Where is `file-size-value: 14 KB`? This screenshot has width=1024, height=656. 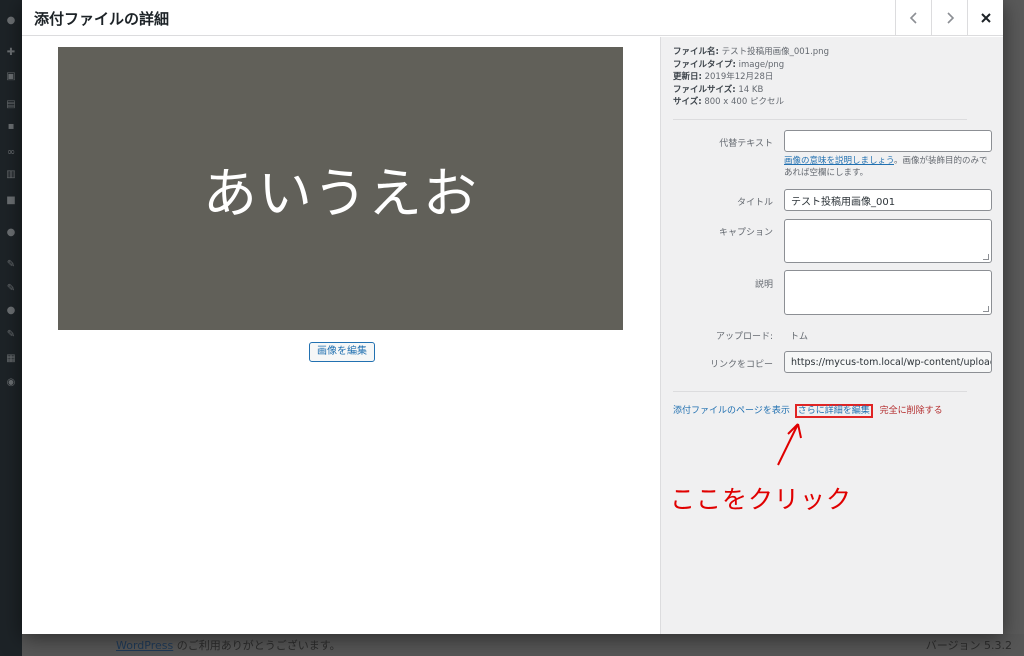
file-size-value: 14 KB is located at coordinates (751, 89).